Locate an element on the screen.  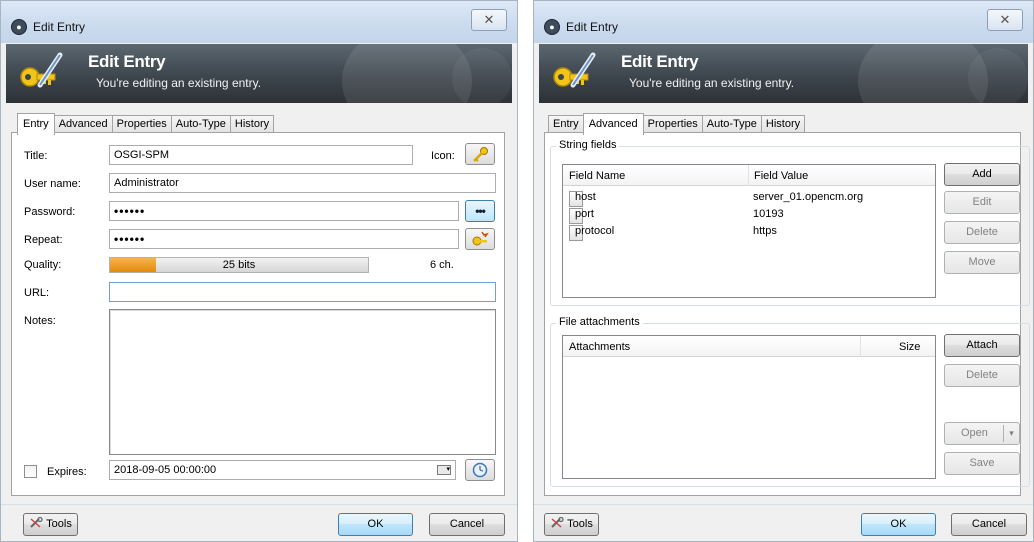
expires-checkbox is located at coordinates (30, 471).